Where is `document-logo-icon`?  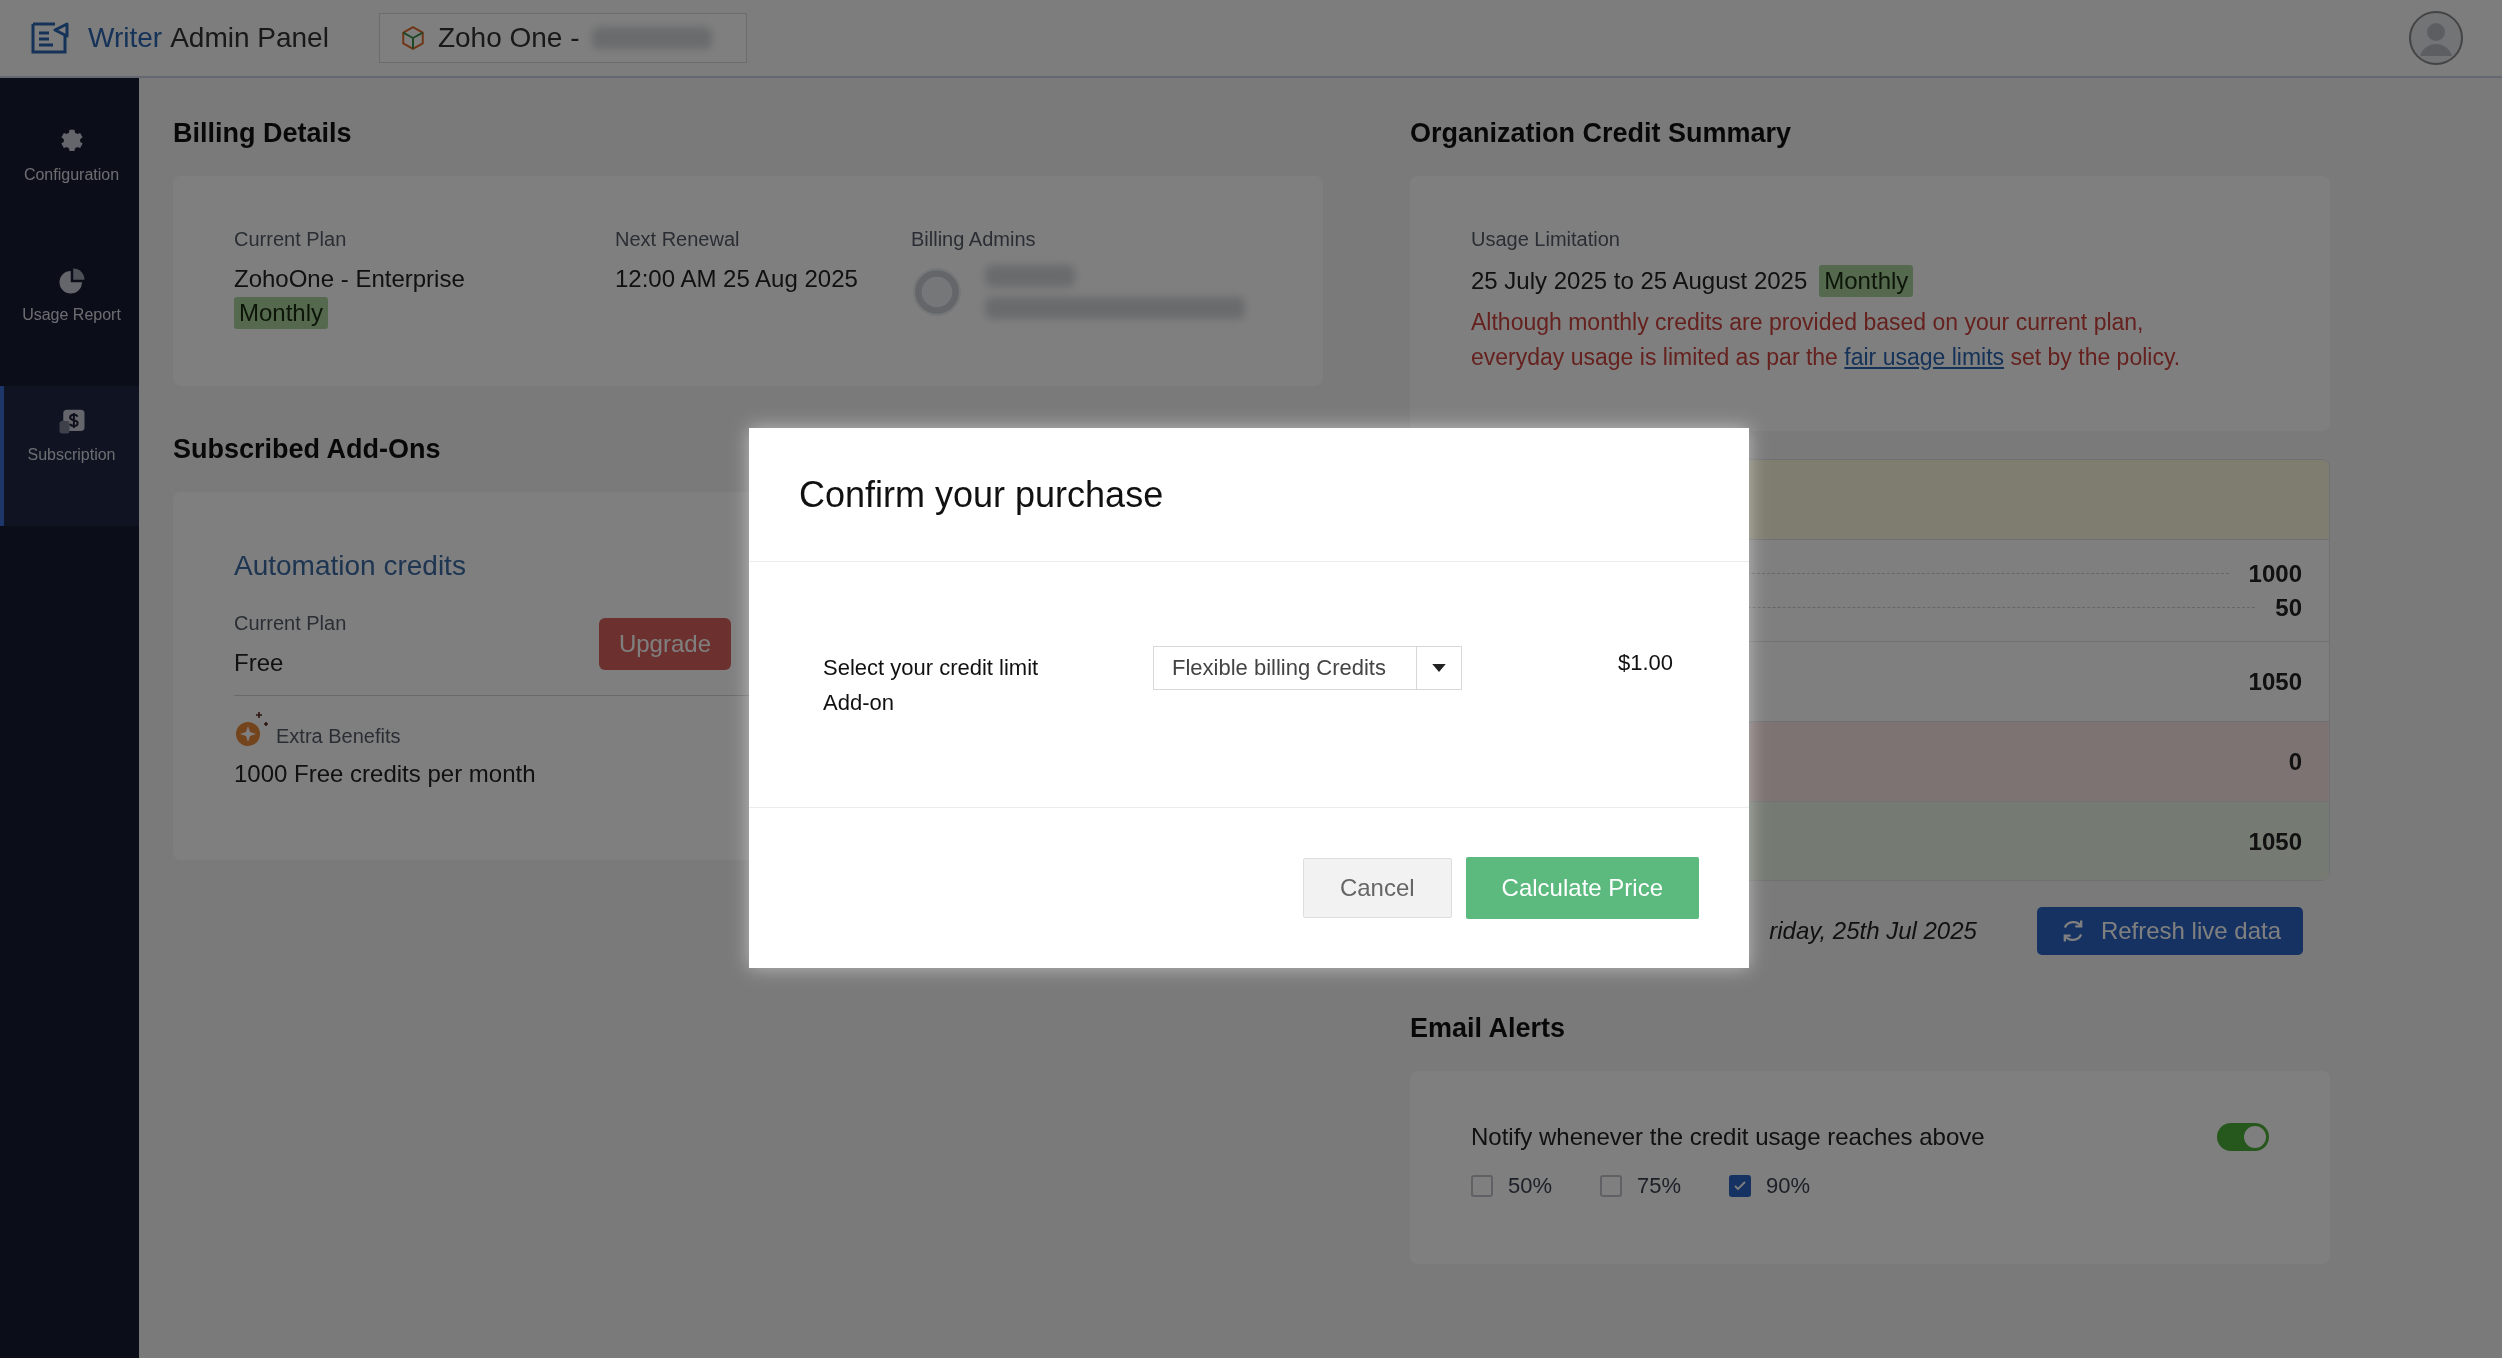
document-logo-icon is located at coordinates (50, 38).